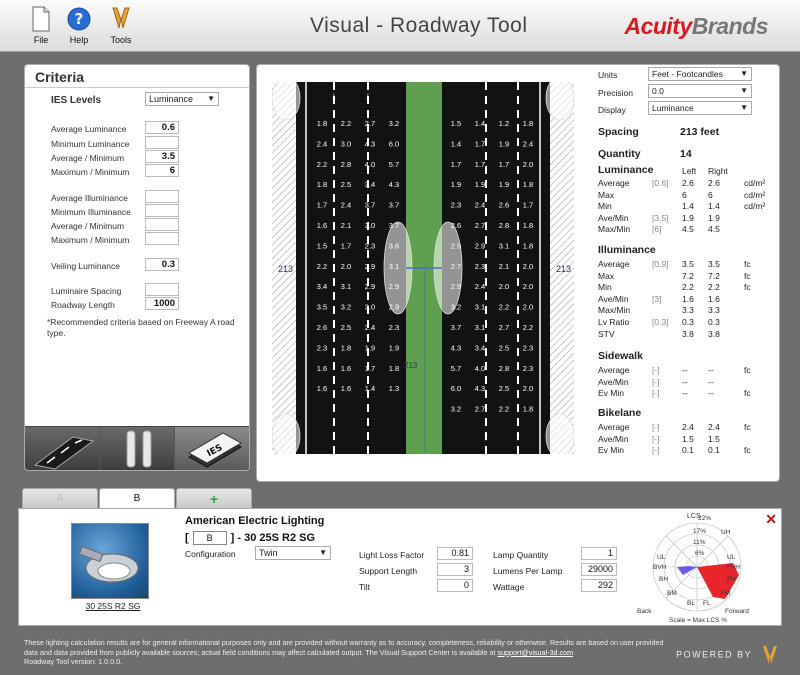 The image size is (800, 675). Describe the element at coordinates (346, 368) in the screenshot. I see `grid-value: 1.6` at that location.